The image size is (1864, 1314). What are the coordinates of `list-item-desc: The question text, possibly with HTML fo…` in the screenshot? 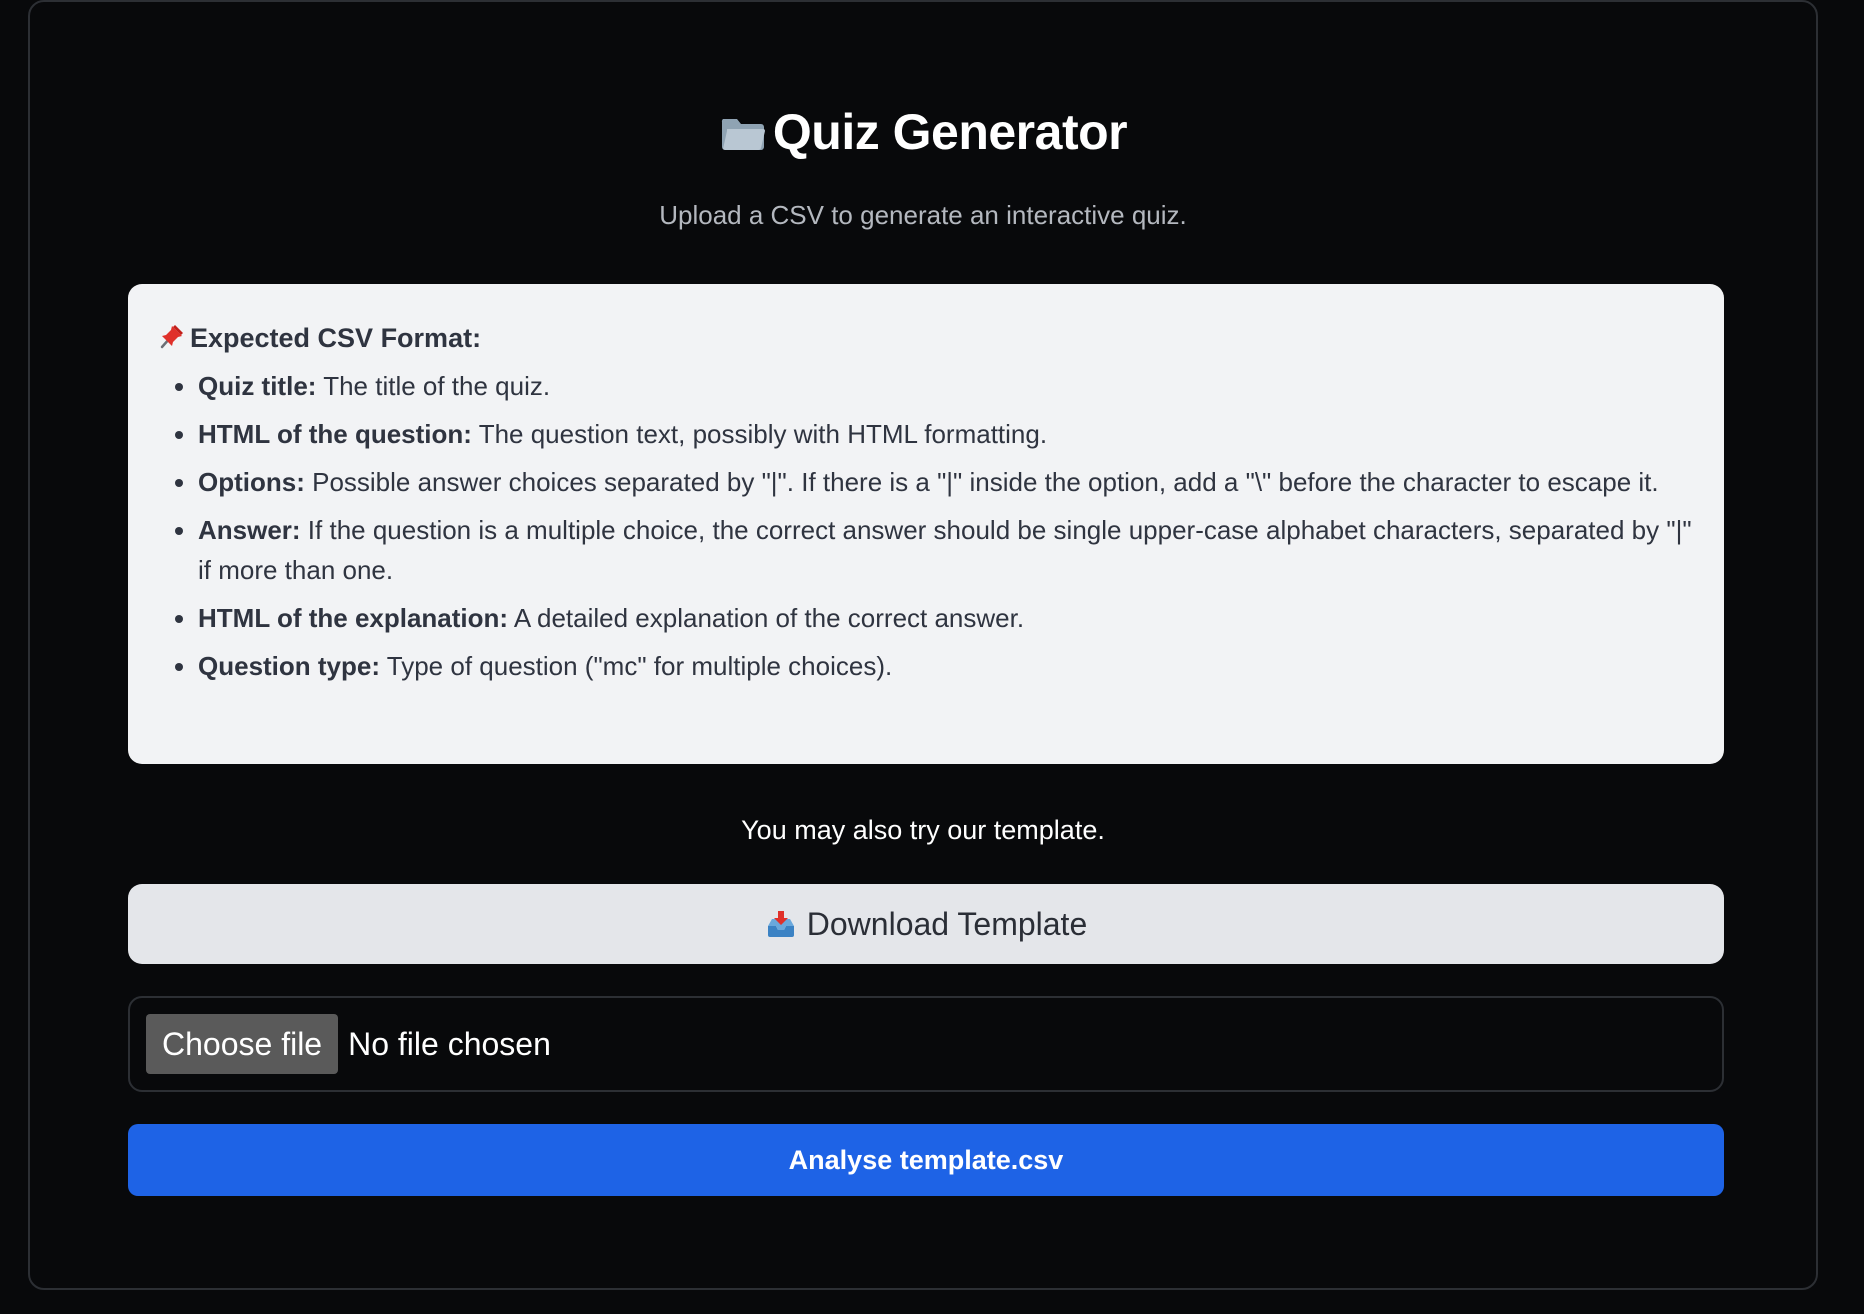 It's located at (759, 434).